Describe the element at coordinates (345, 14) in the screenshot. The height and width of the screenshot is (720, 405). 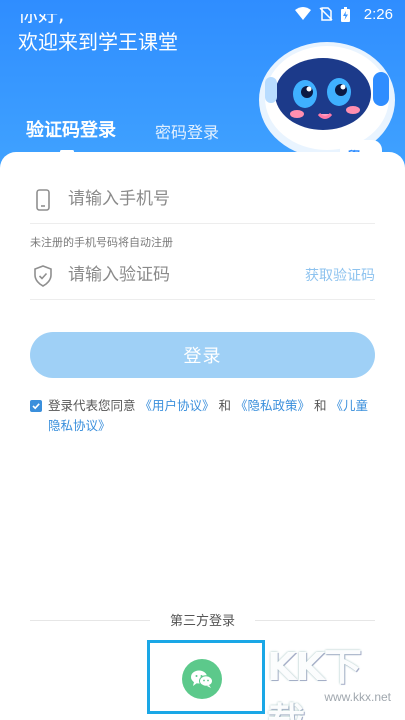
I see `battery-icon` at that location.